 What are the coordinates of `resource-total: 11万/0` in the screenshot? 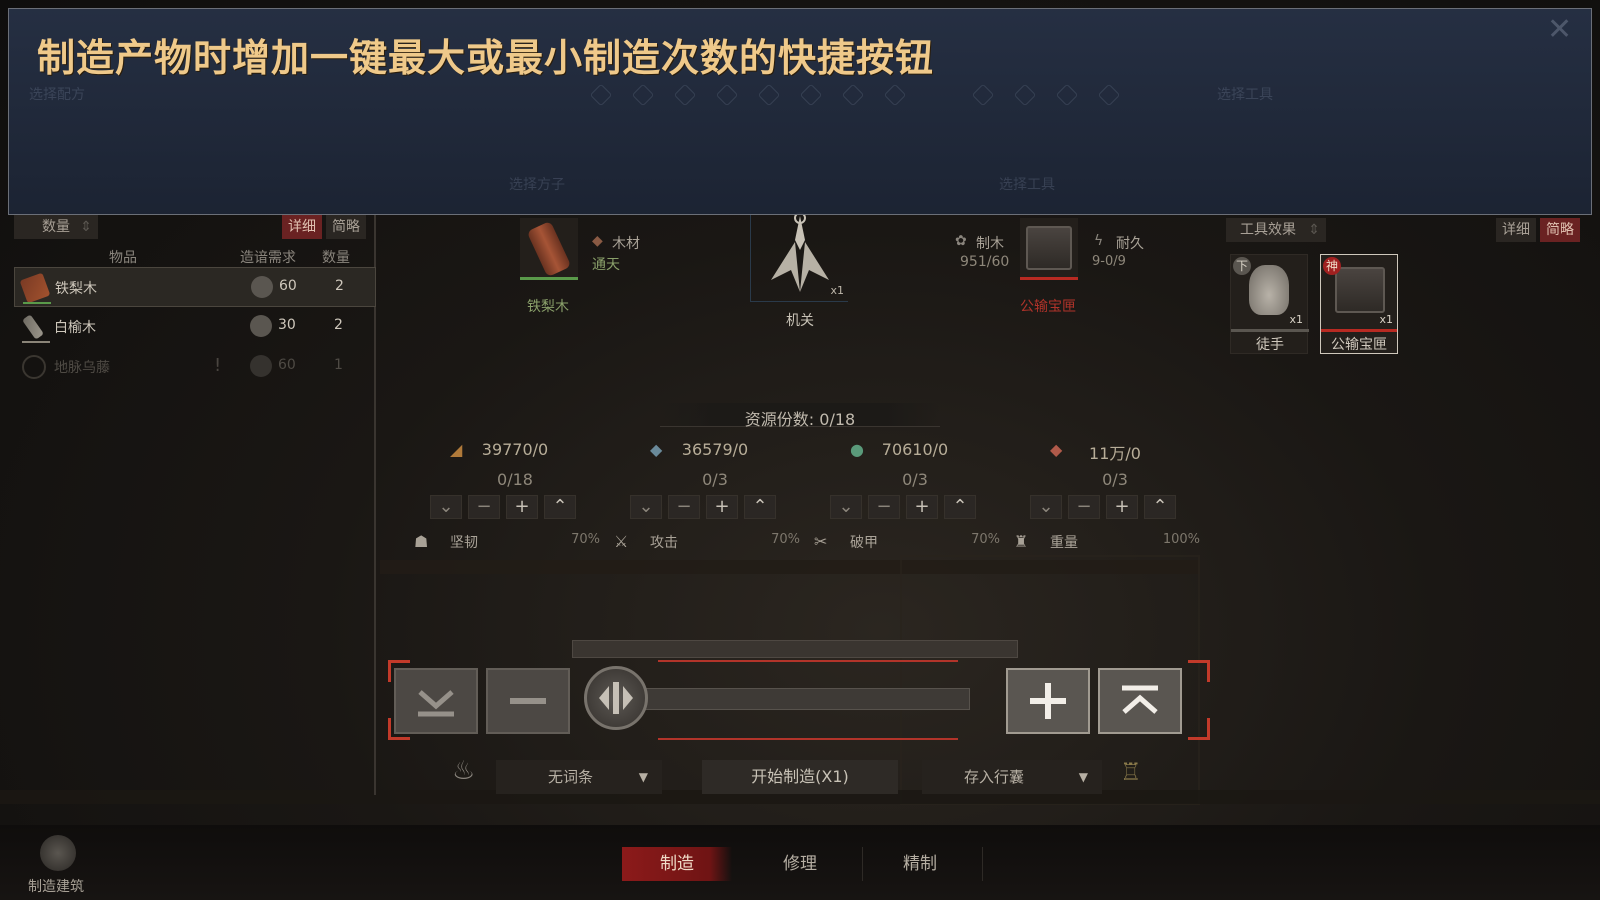 It's located at (1115, 453).